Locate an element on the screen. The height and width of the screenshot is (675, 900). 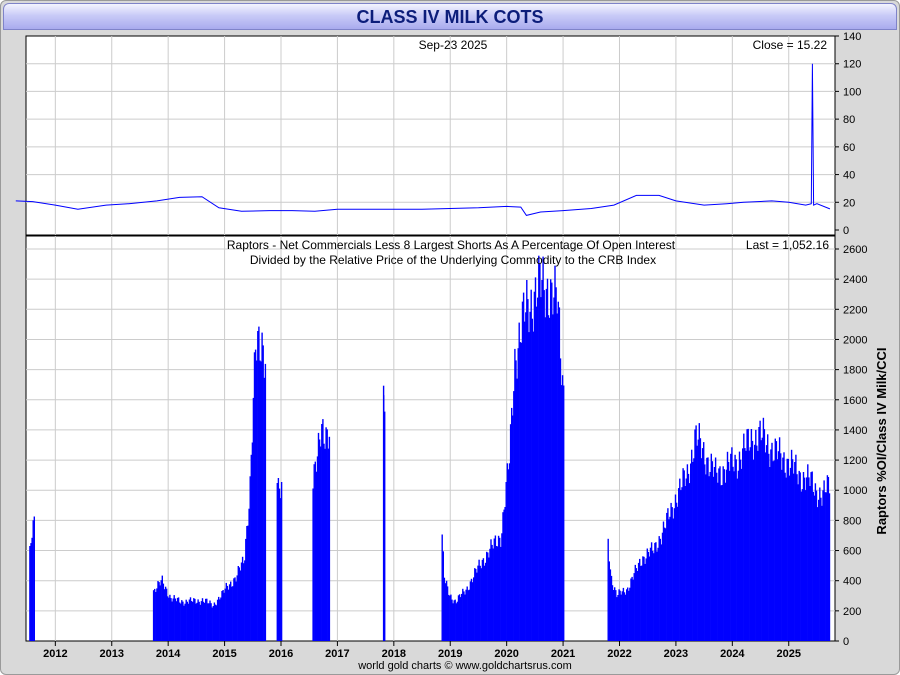
top-date-label: Sep-23 2025 is located at coordinates (453, 45).